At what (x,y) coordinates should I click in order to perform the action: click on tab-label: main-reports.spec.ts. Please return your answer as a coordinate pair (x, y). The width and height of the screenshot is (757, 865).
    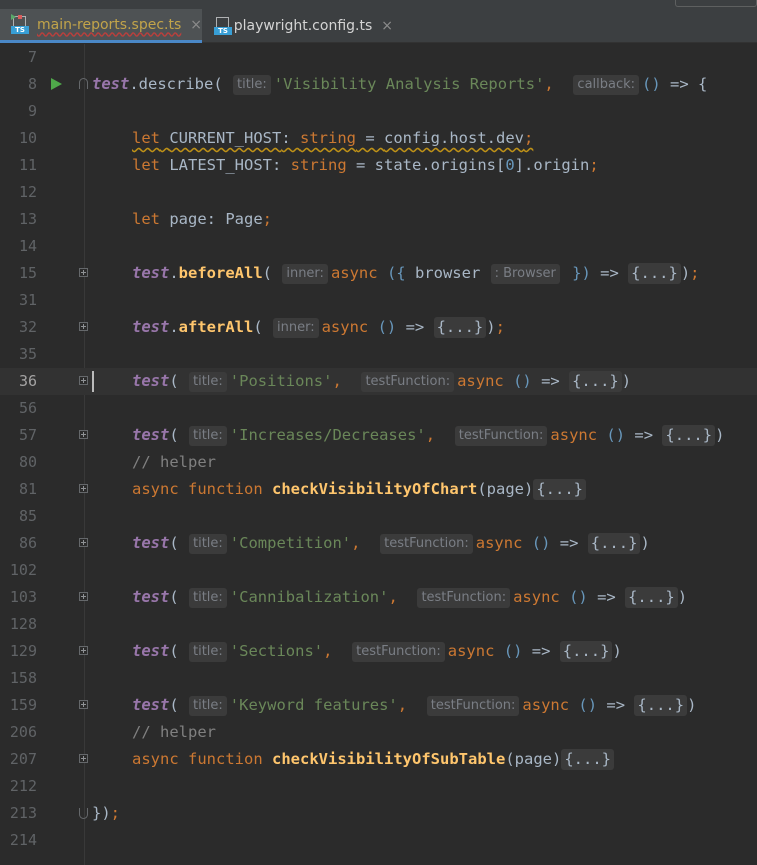
    Looking at the image, I should click on (109, 24).